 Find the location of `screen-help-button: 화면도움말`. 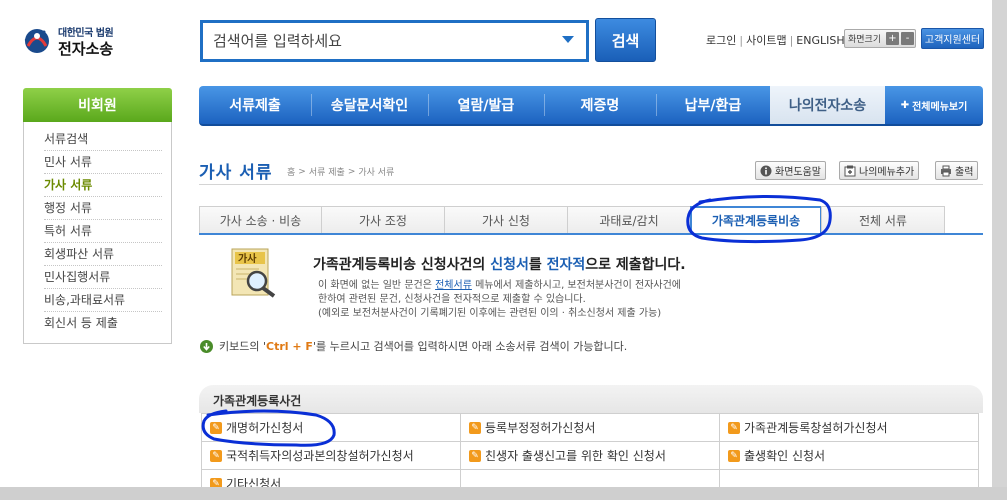

screen-help-button: 화면도움말 is located at coordinates (790, 170).